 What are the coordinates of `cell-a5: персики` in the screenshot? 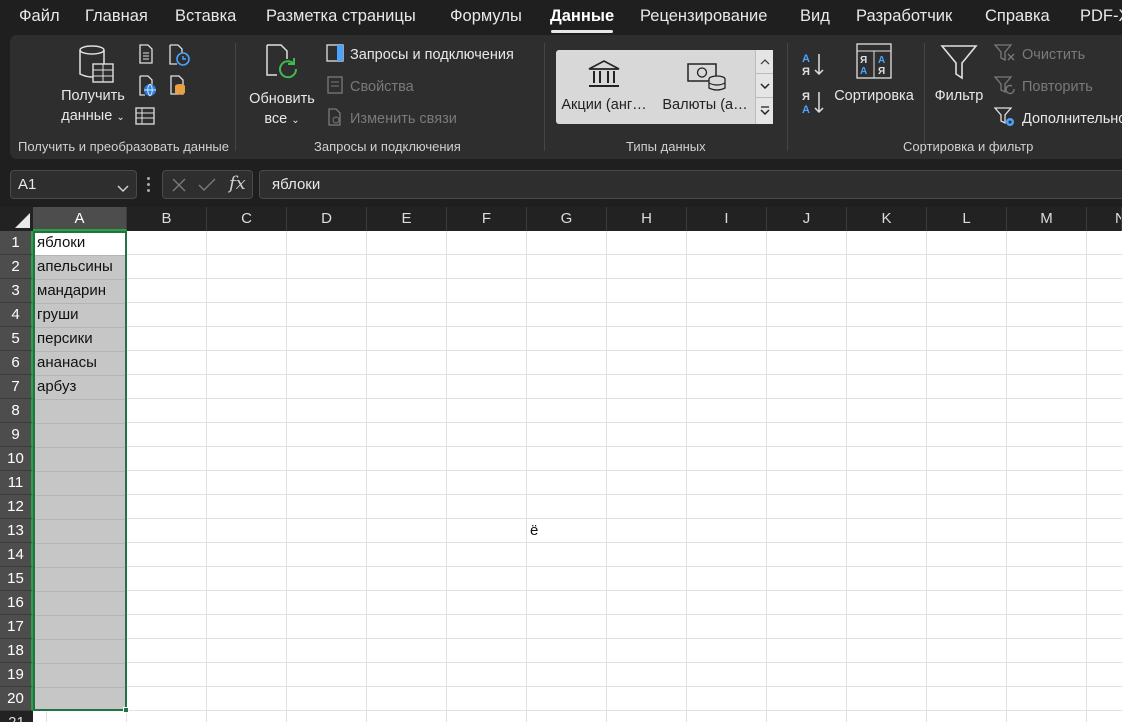 It's located at (65, 339).